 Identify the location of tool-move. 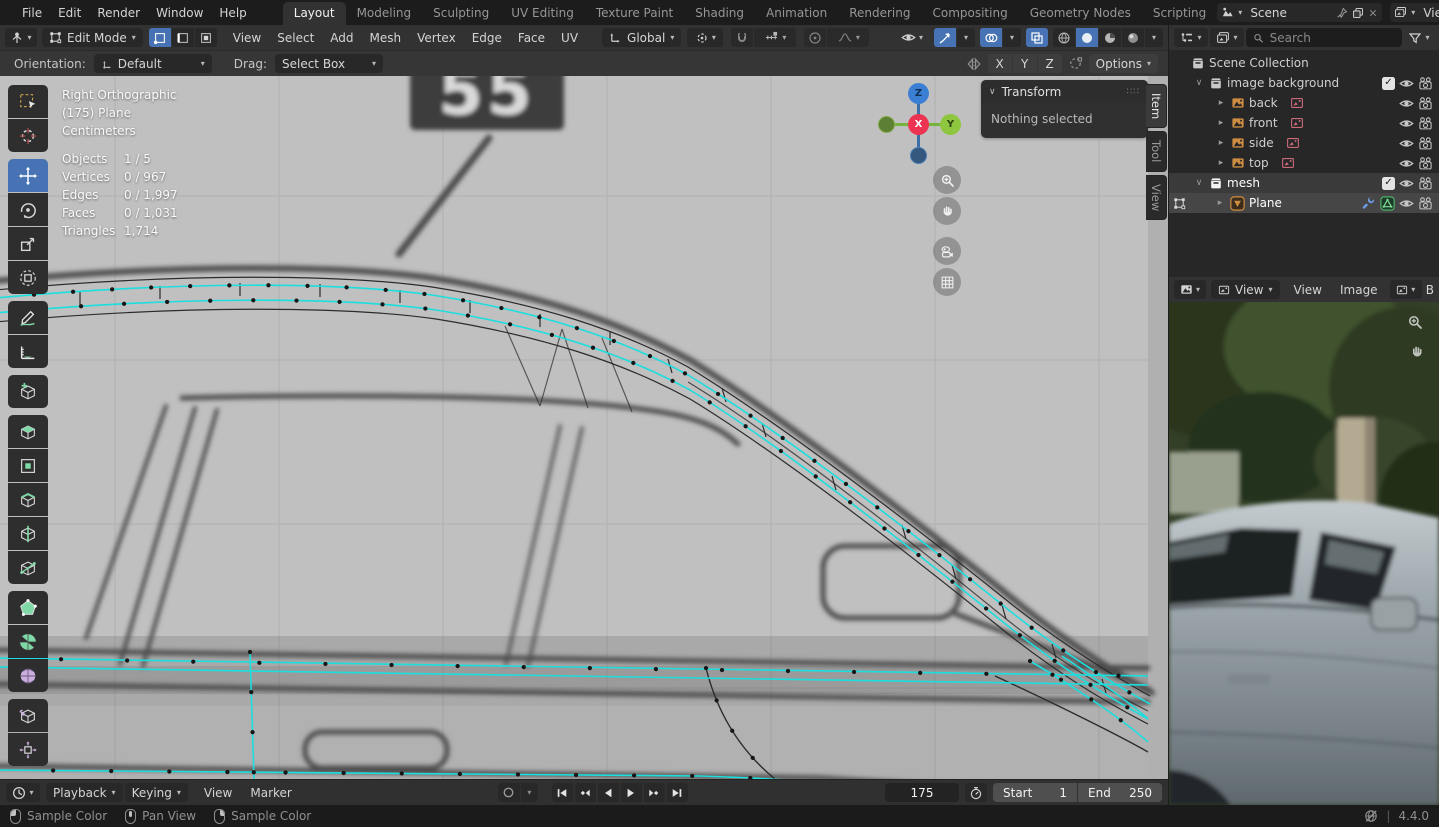
(28, 175).